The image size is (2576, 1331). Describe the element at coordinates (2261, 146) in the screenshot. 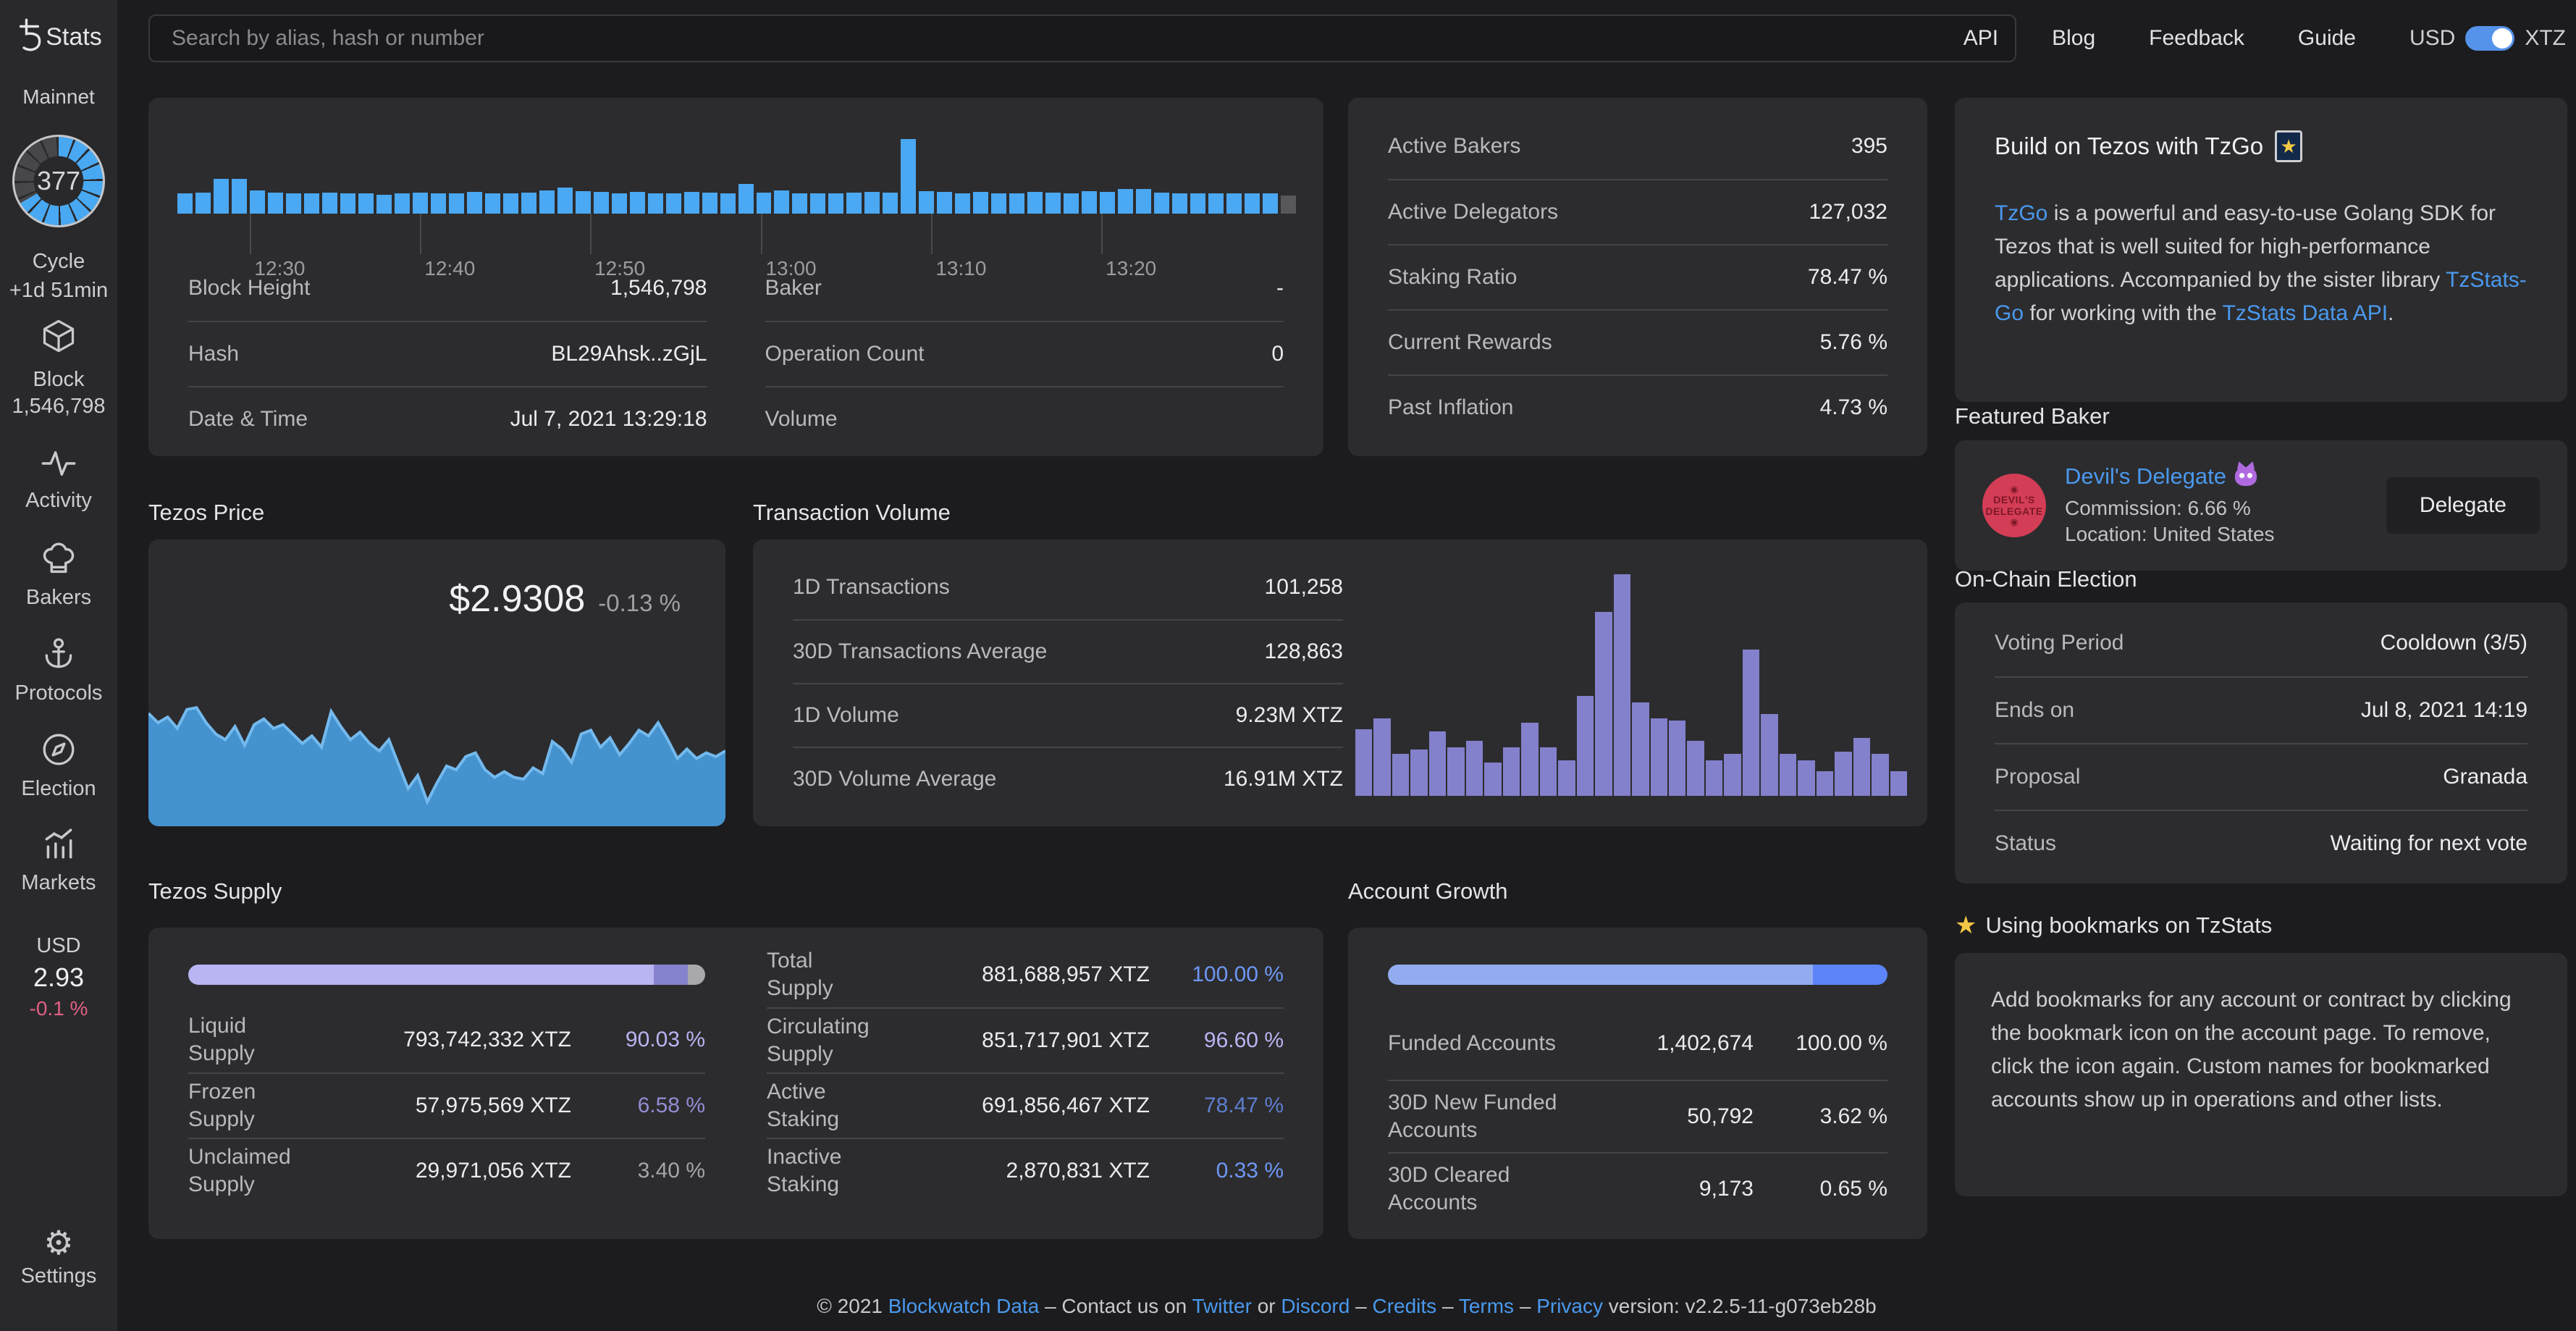

I see `tzgo-promo-title: Build on Tezos with TzGo ★` at that location.